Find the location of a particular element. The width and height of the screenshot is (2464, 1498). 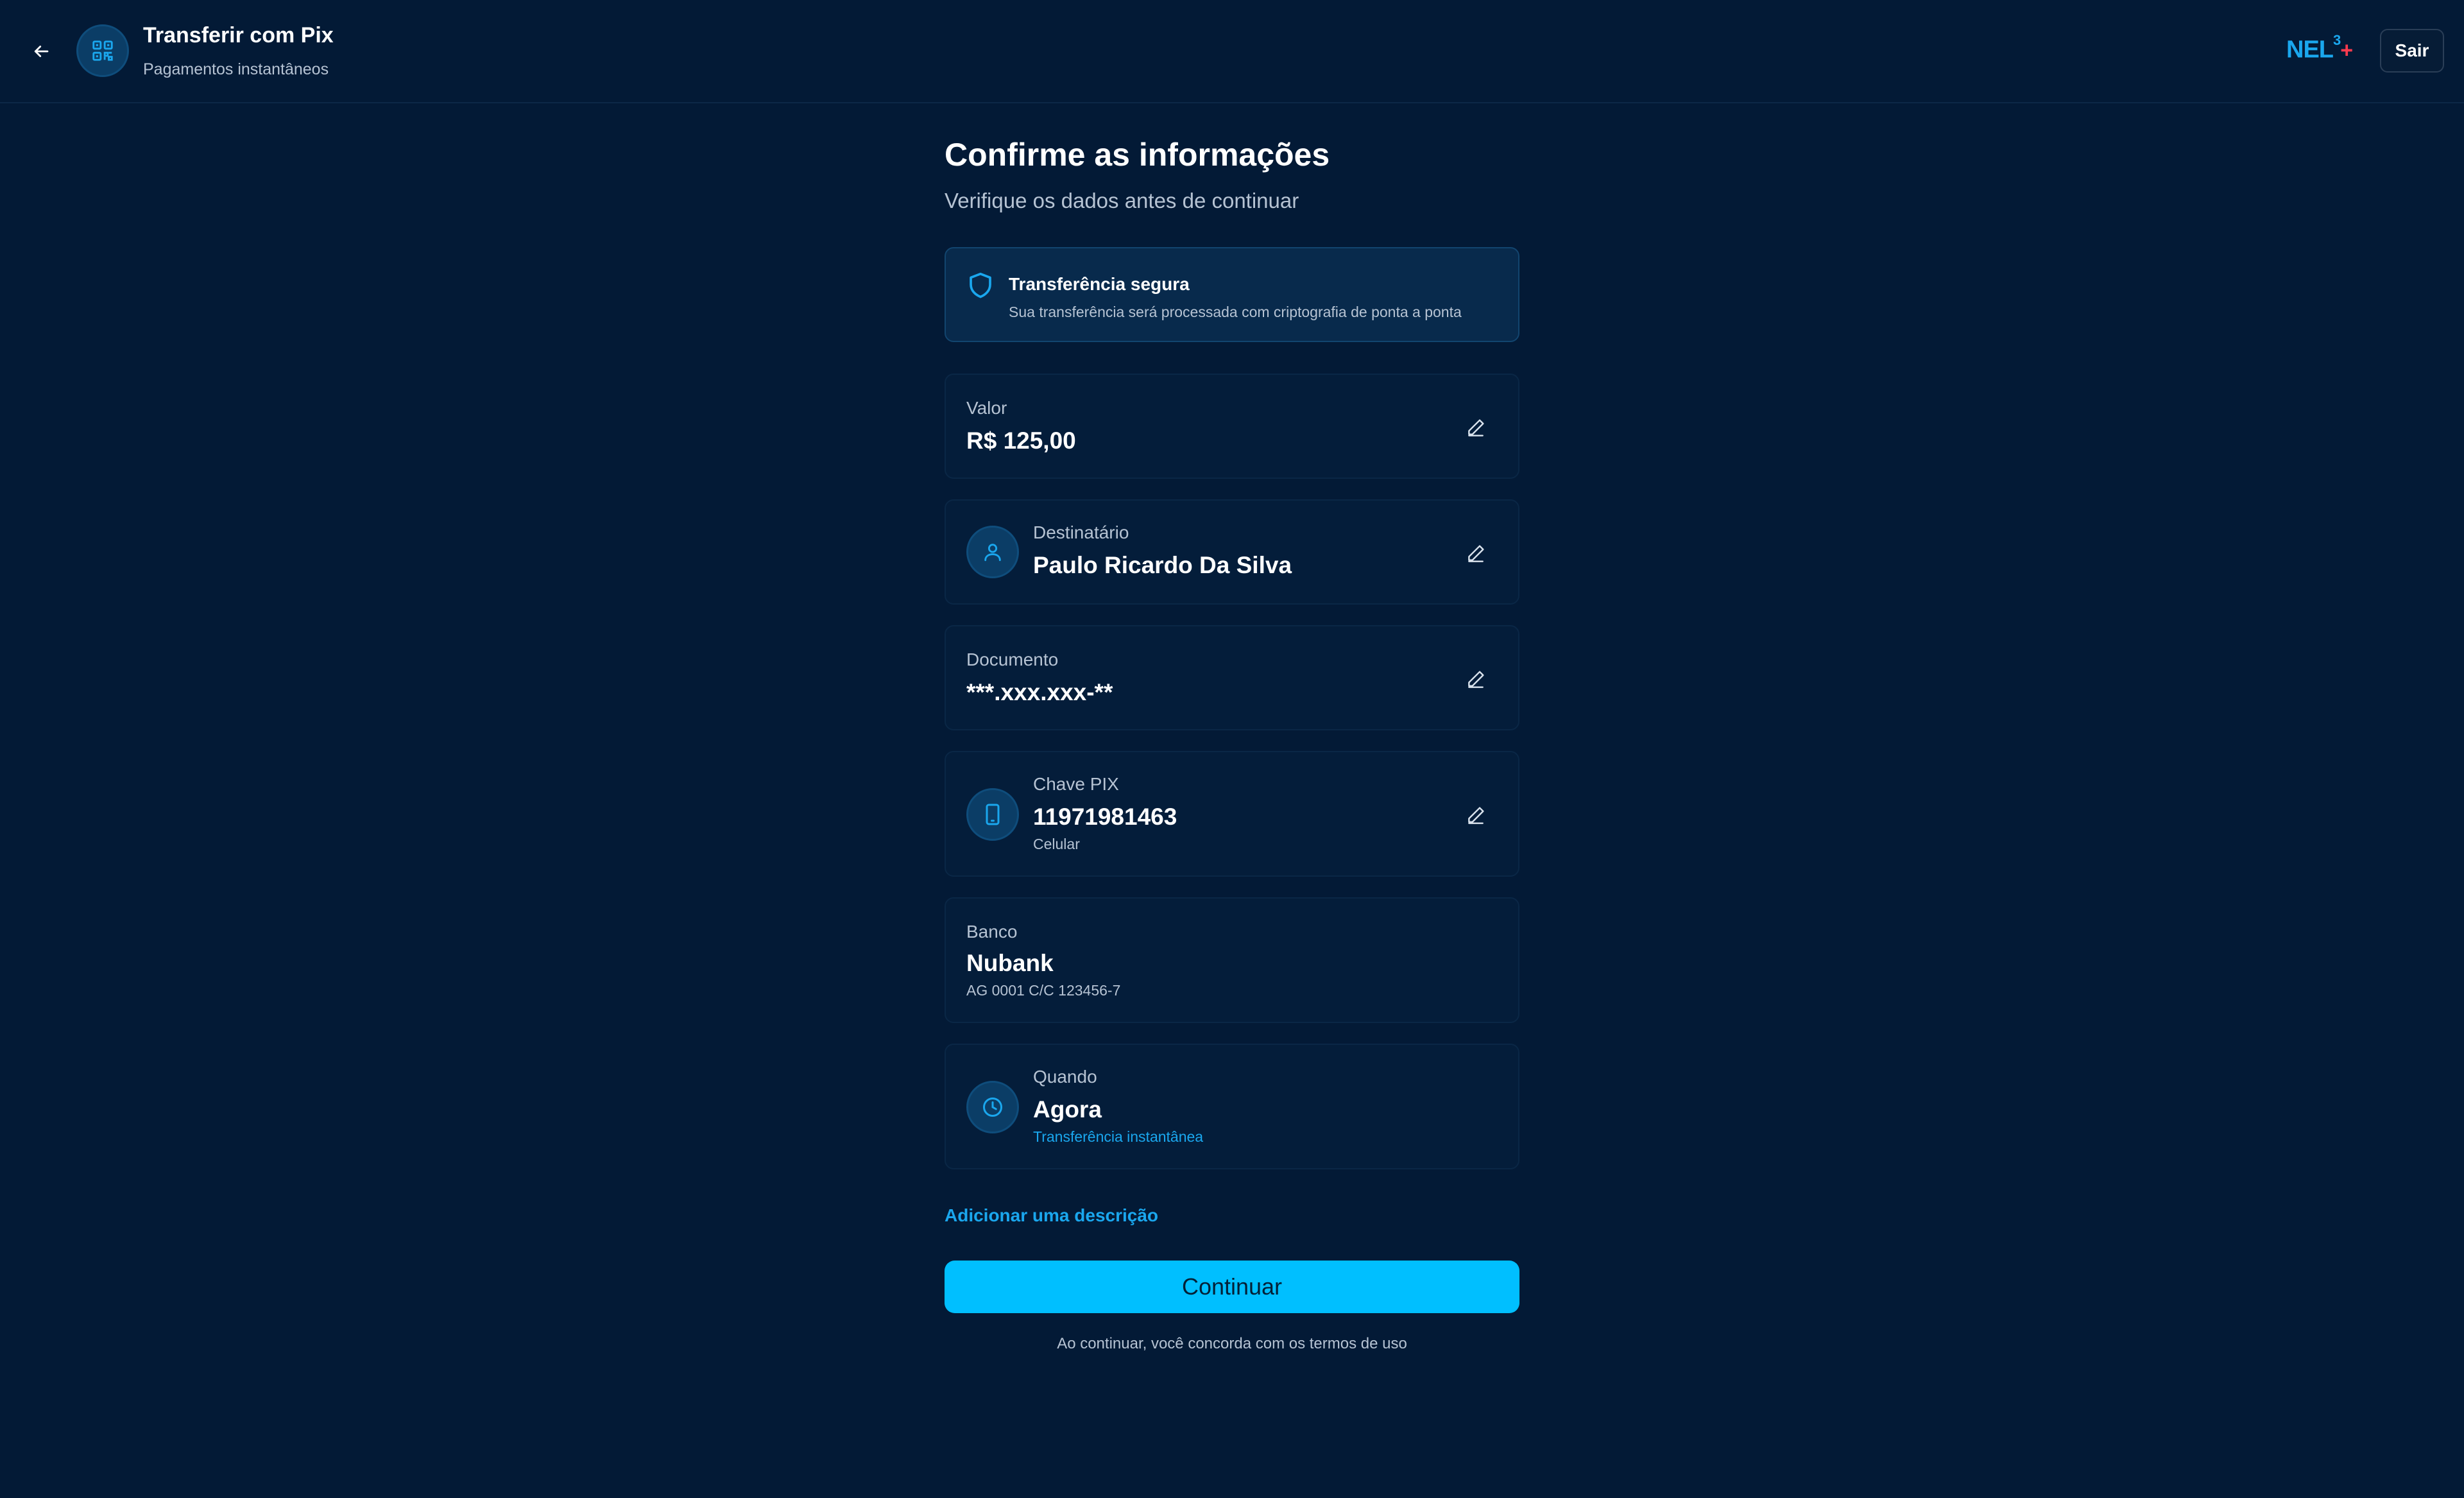

recipient-name: Paulo Ricardo Da Silva is located at coordinates (1163, 565).